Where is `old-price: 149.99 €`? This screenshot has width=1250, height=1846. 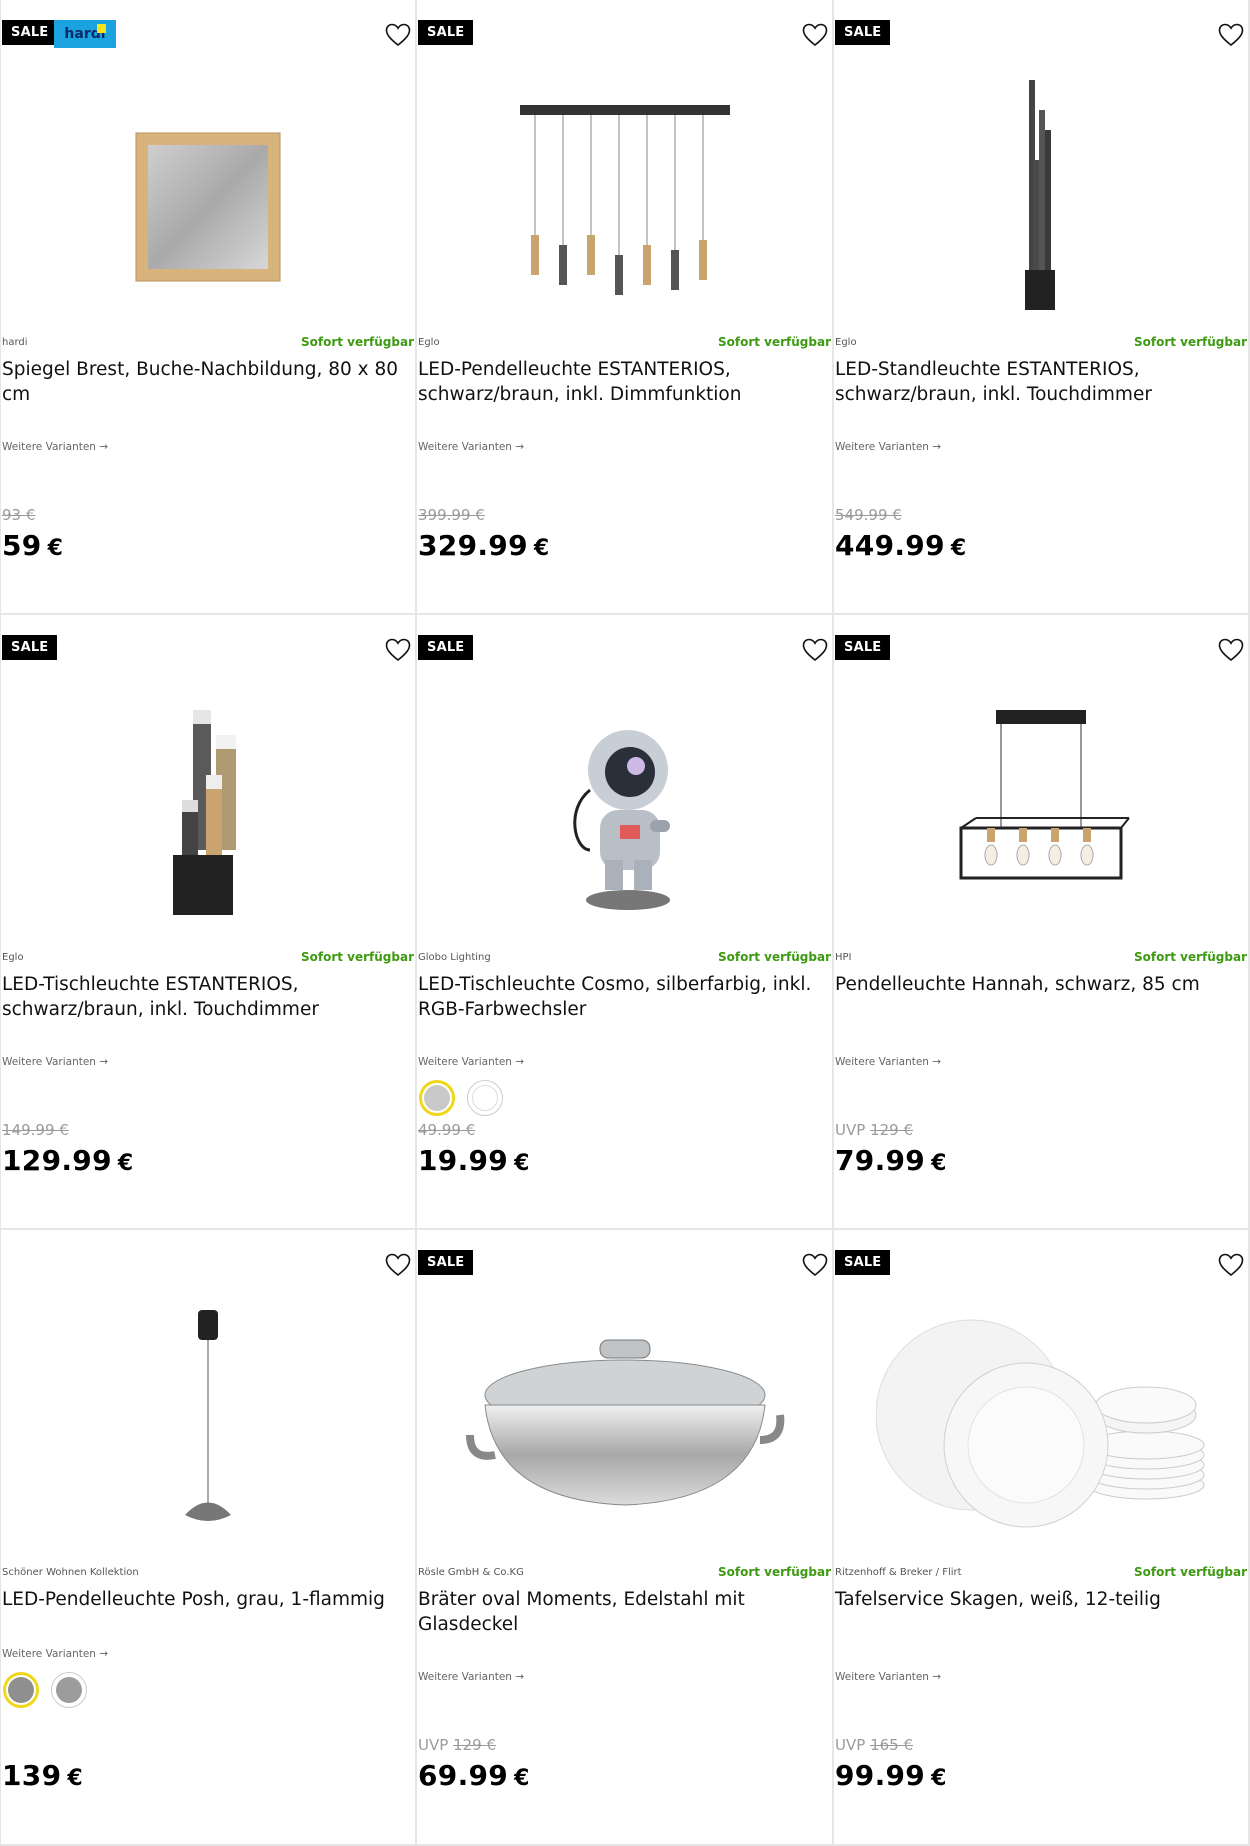
old-price: 149.99 € is located at coordinates (35, 1130).